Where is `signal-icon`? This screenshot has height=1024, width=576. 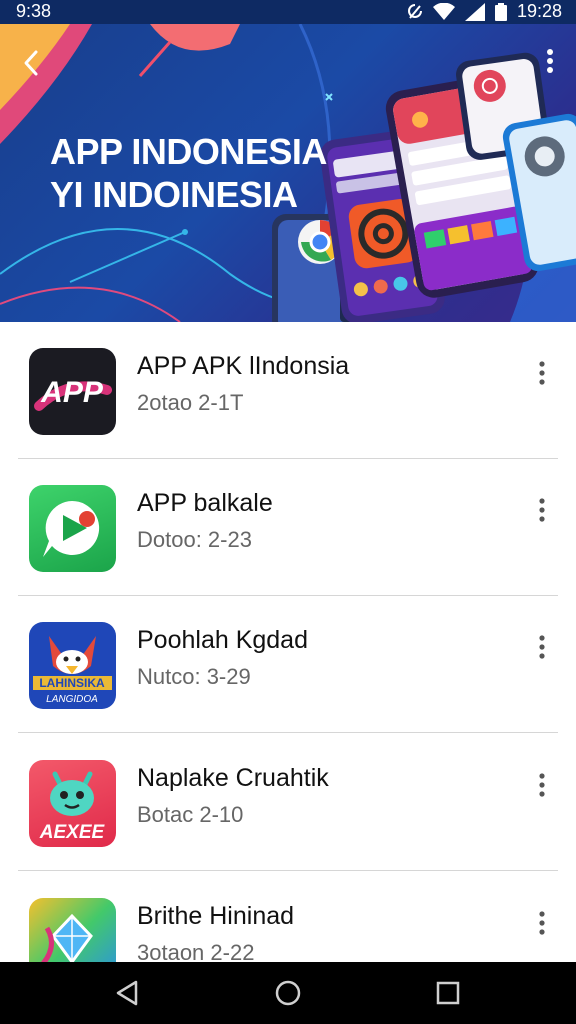 signal-icon is located at coordinates (474, 11).